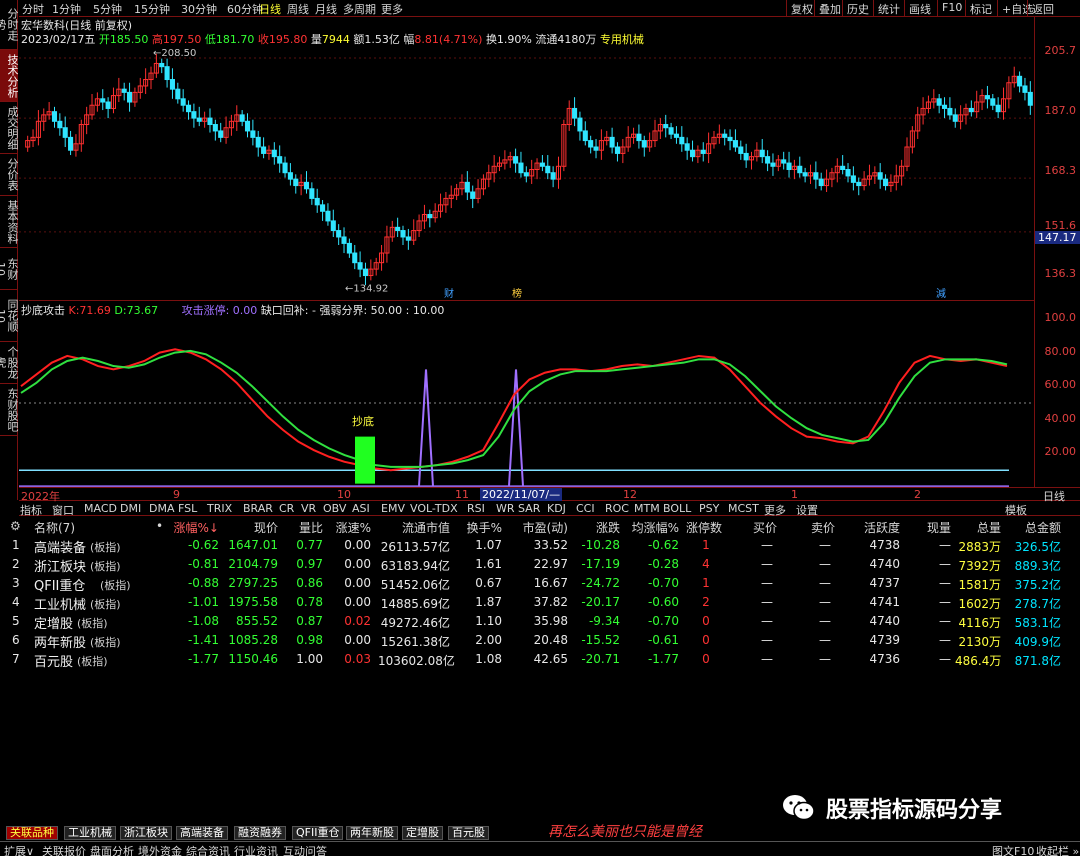  Describe the element at coordinates (951, 8) in the screenshot. I see `toolbar-button-5: F10` at that location.